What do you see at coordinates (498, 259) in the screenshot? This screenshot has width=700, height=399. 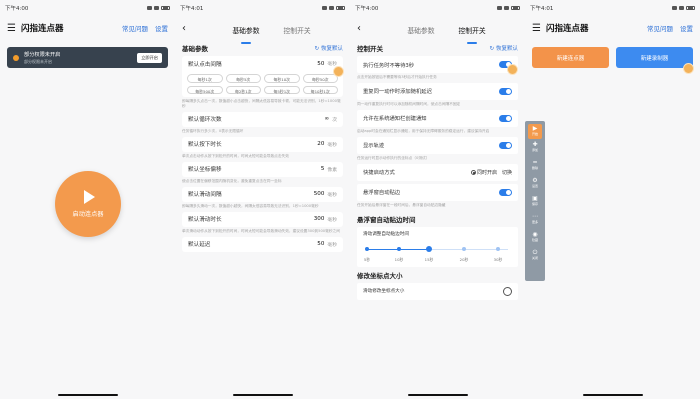 I see `tick-label: 30秒` at bounding box center [498, 259].